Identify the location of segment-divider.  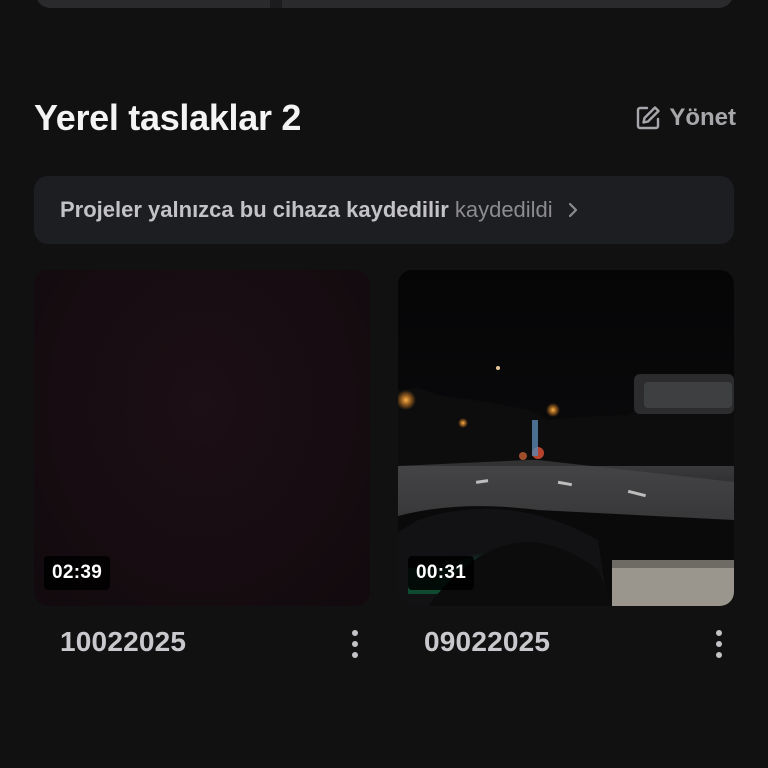
(276, 4).